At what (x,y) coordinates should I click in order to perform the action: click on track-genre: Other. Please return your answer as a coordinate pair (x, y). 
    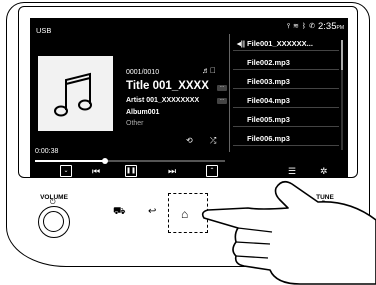
    Looking at the image, I should click on (135, 123).